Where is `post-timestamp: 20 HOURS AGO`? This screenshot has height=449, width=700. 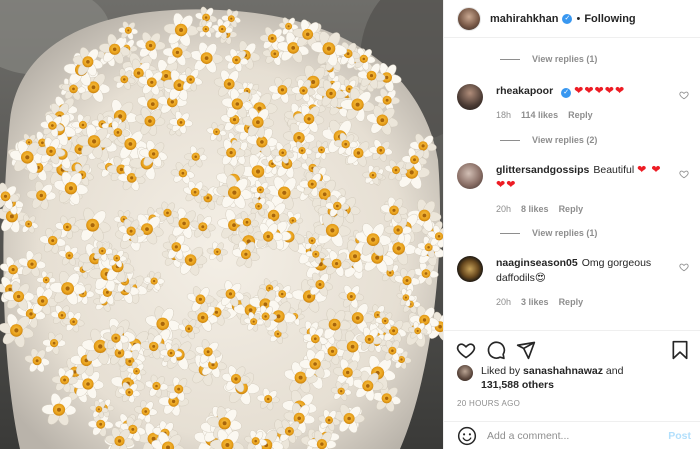
post-timestamp: 20 HOURS AGO is located at coordinates (488, 403).